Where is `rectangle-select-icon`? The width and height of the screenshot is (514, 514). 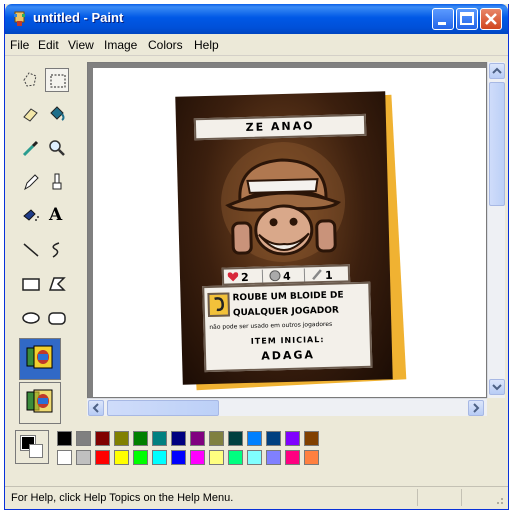
rectangle-select-icon is located at coordinates (58, 81).